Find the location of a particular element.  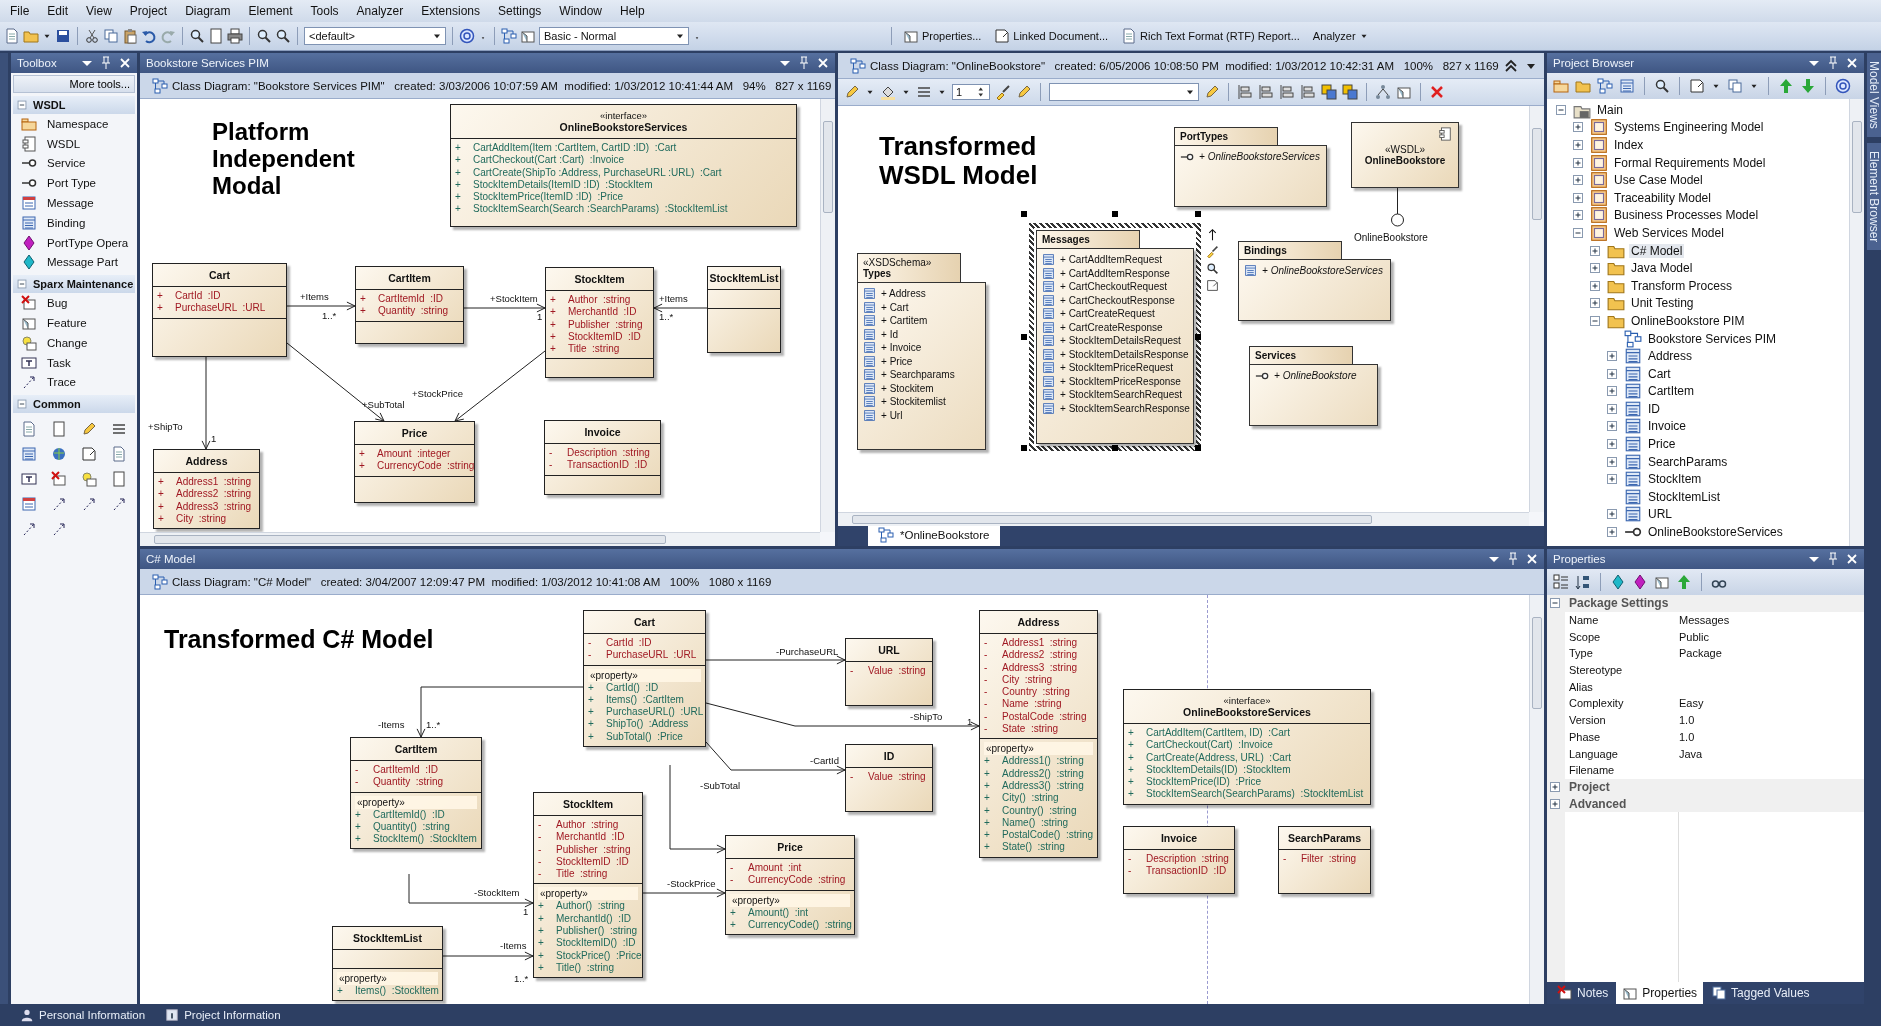

toolbox-item: Change is located at coordinates (67, 342).